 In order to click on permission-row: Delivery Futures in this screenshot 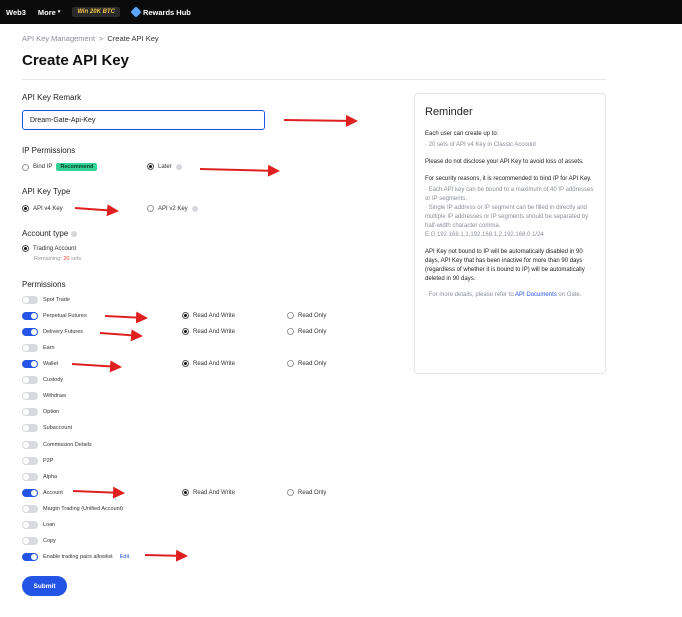, I will do `click(52, 332)`.